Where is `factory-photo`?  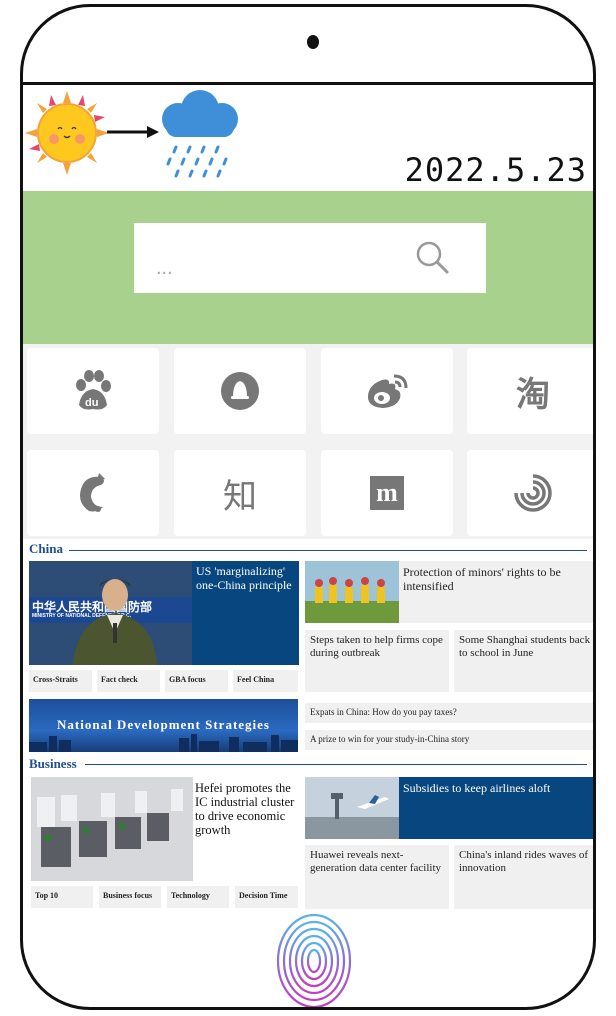
factory-photo is located at coordinates (112, 829).